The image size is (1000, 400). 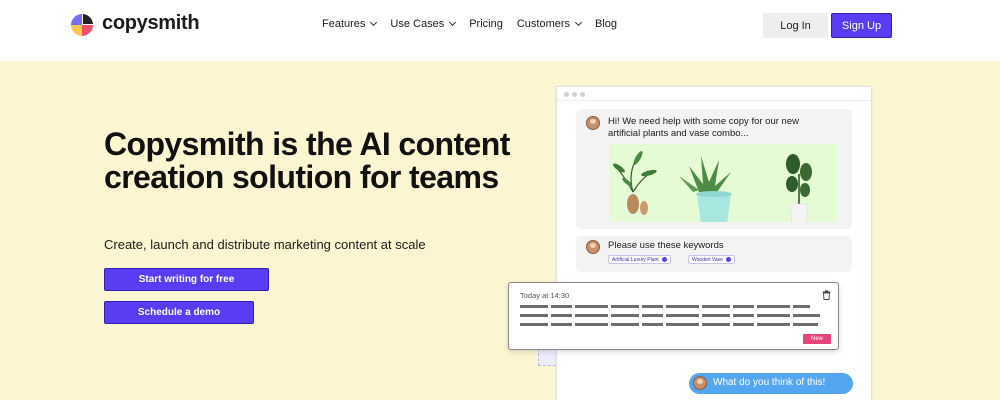 I want to click on keyword-tag-label: Wooden Vase, so click(x=707, y=259).